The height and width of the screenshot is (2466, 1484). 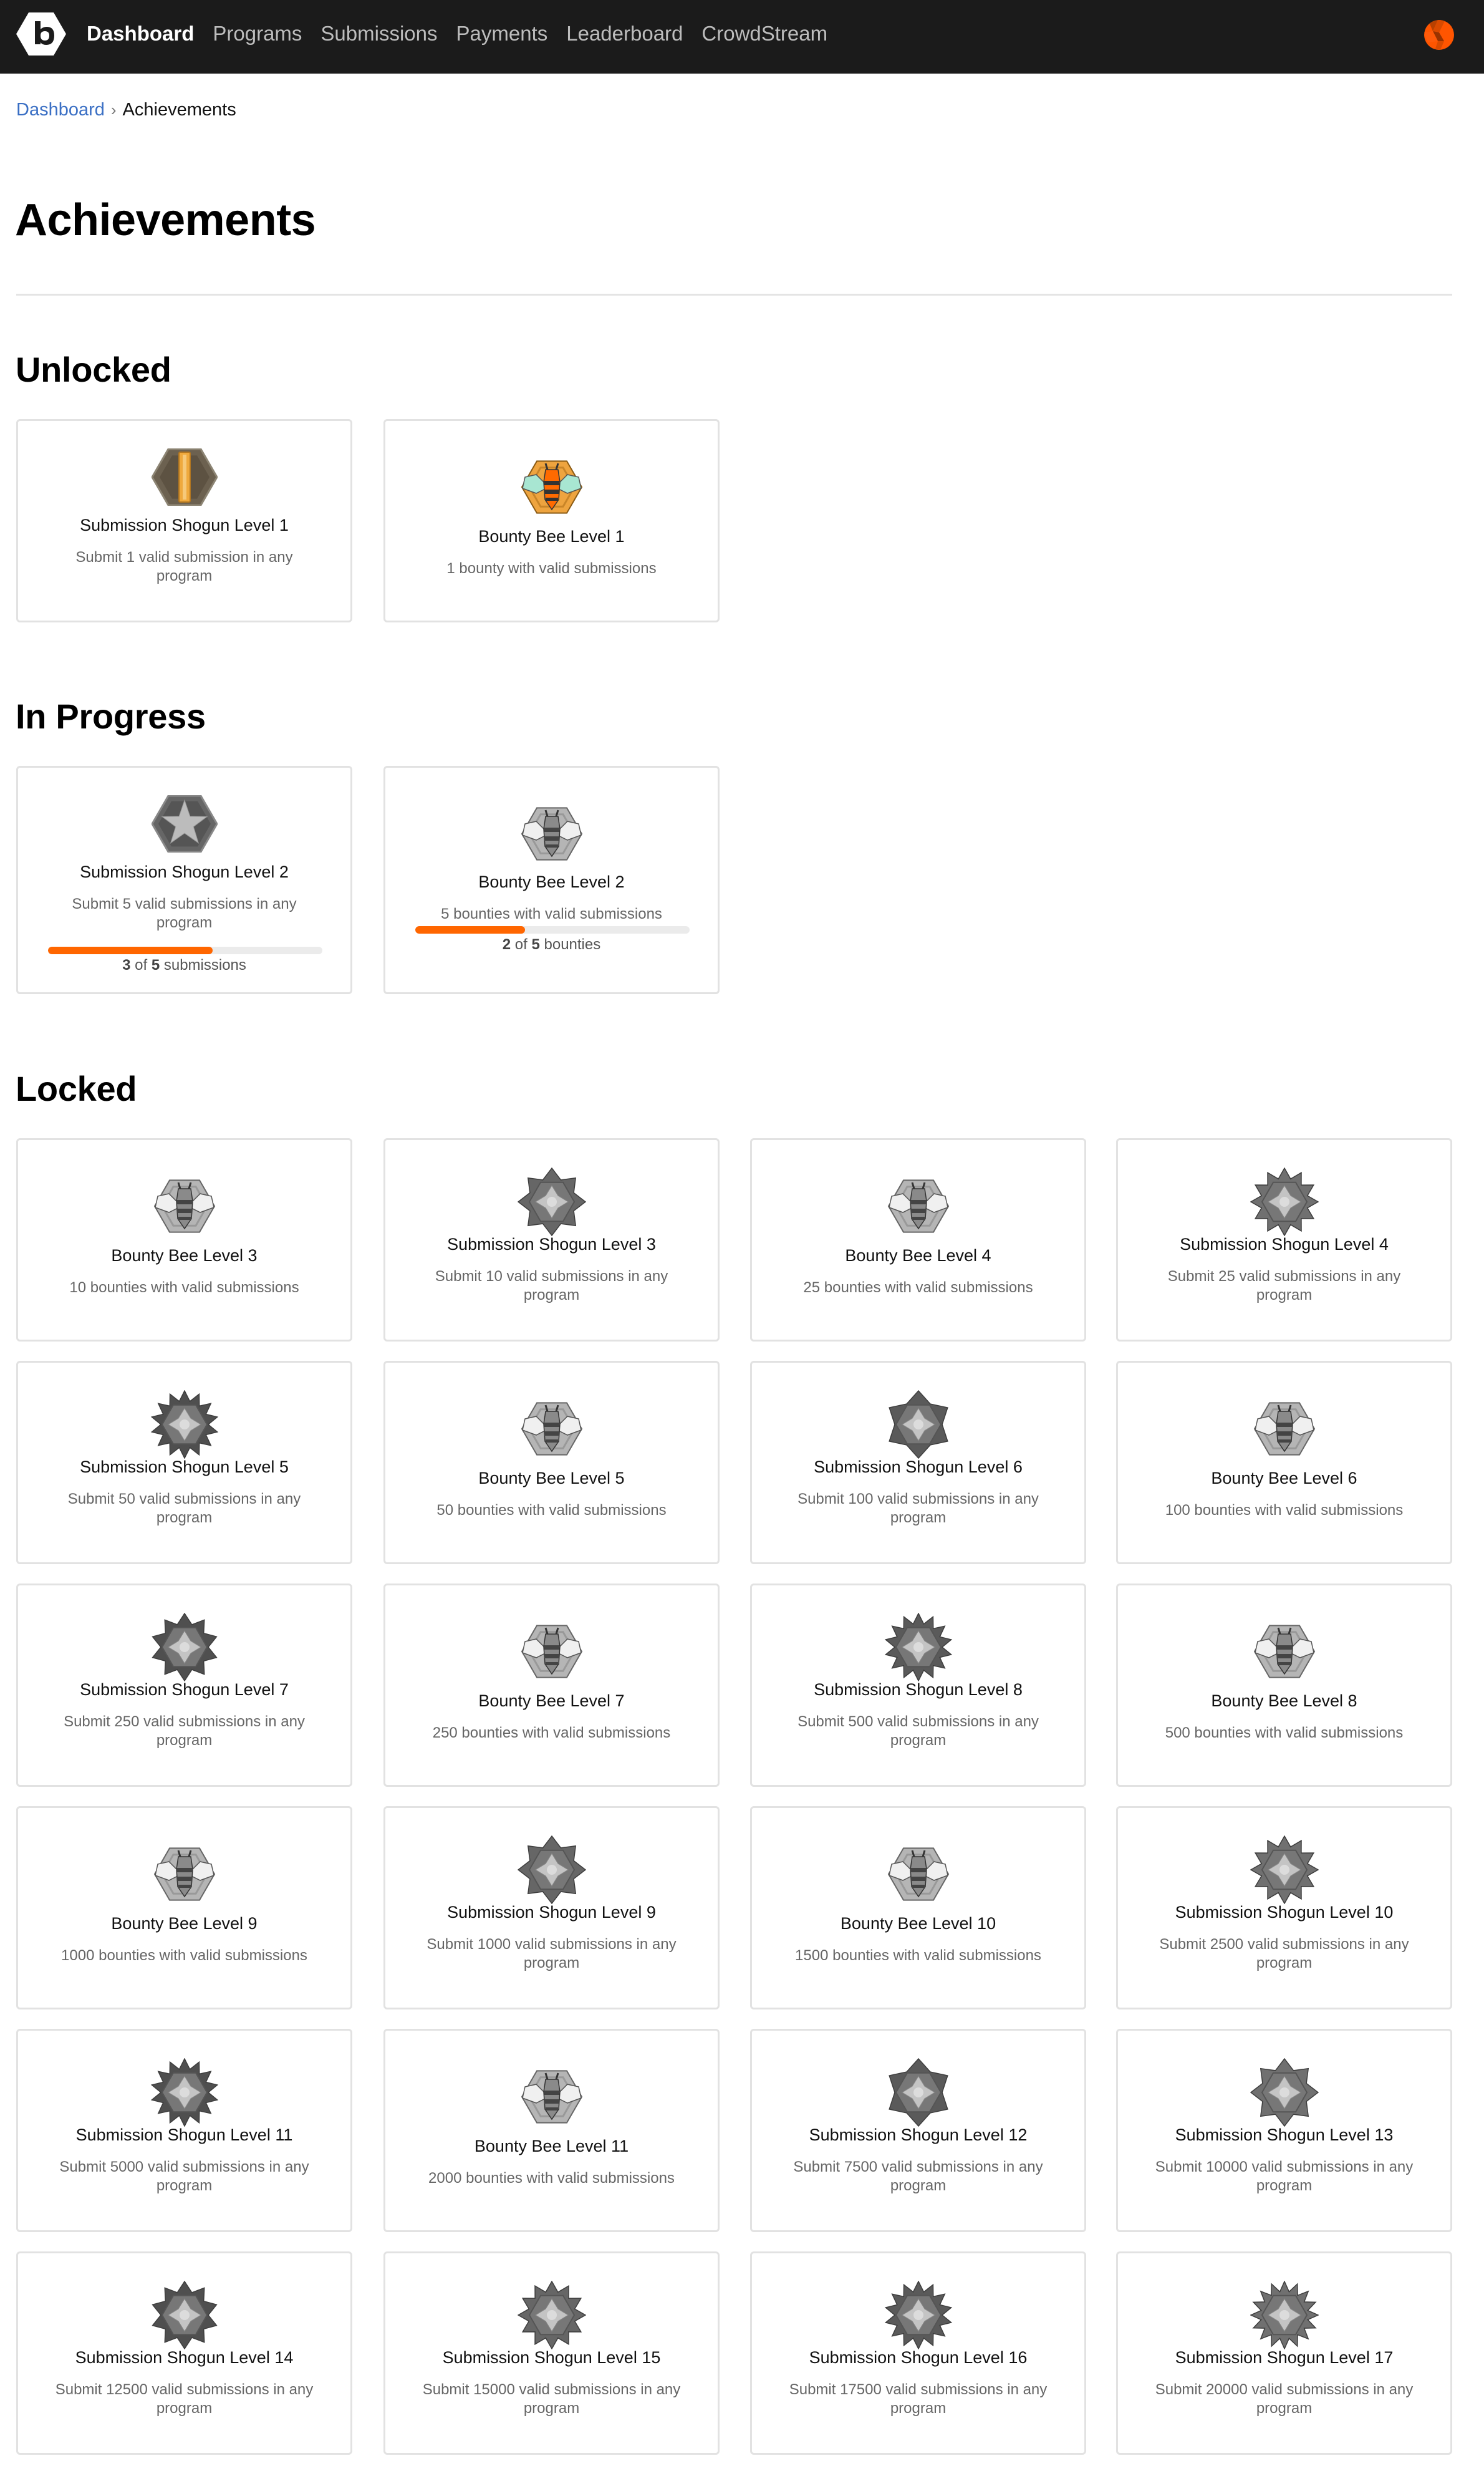 What do you see at coordinates (185, 824) in the screenshot?
I see `shogun-badge-level-2-icon` at bounding box center [185, 824].